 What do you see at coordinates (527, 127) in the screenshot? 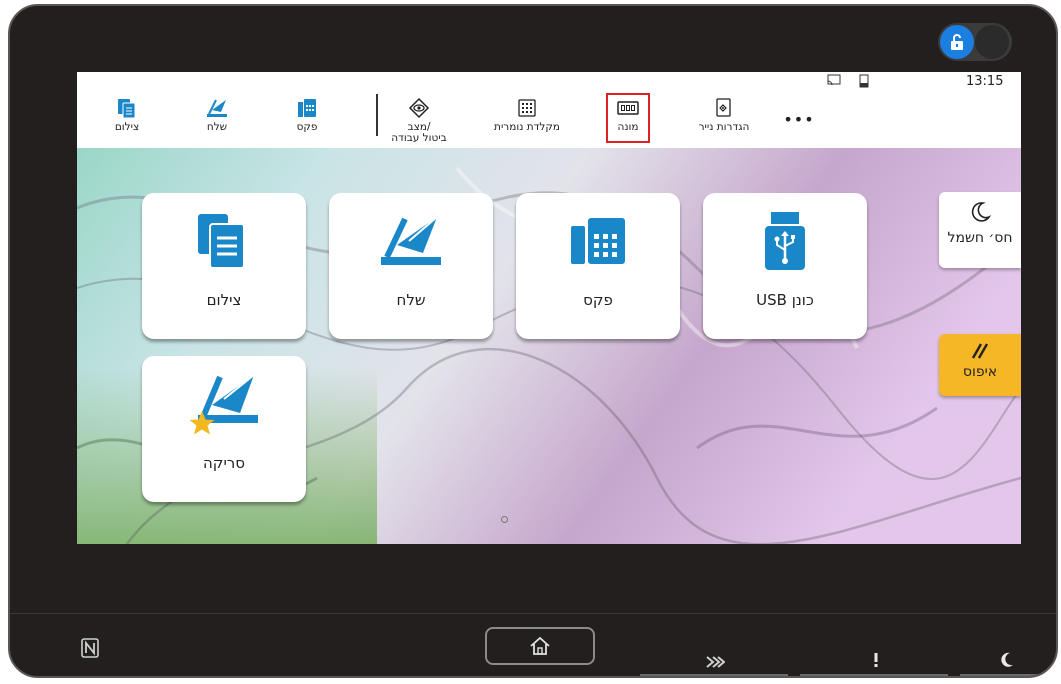
I see `toolbar-keypad-label: מקלדת נומרית` at bounding box center [527, 127].